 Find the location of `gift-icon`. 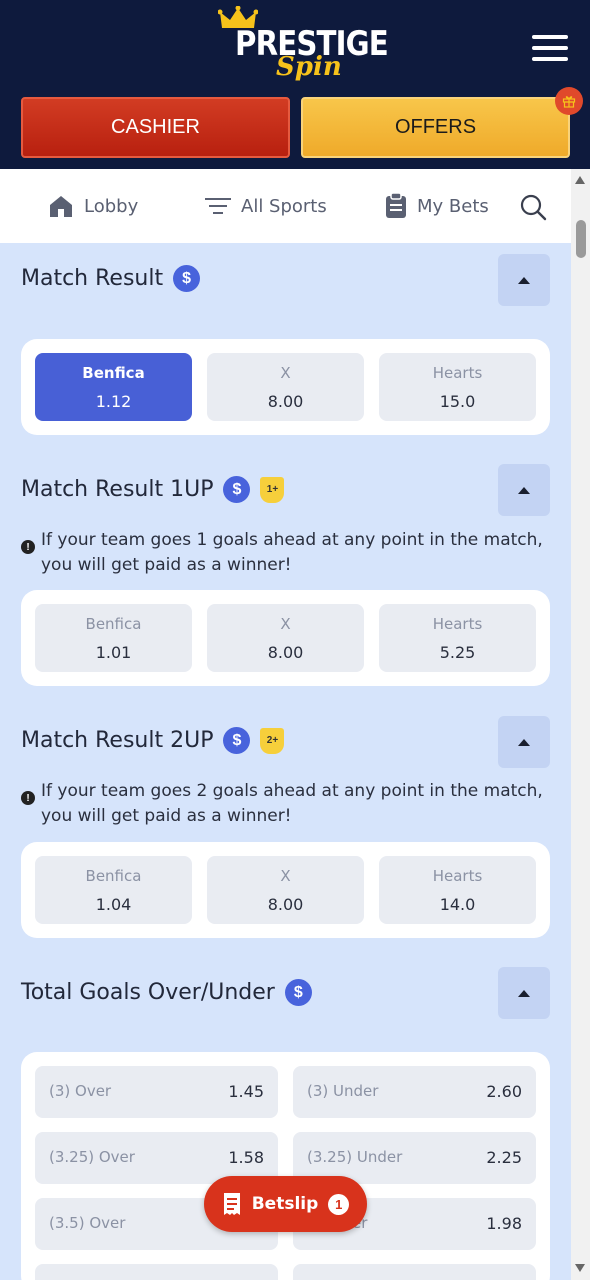

gift-icon is located at coordinates (569, 101).